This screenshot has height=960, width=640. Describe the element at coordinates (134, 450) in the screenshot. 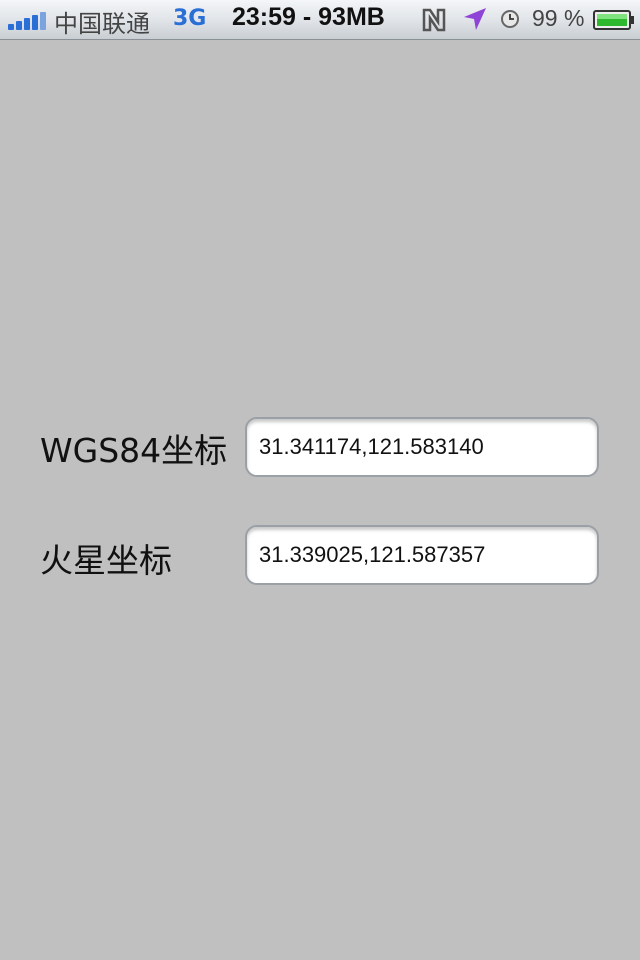

I see `wgs84-label: WGS84坐标` at that location.